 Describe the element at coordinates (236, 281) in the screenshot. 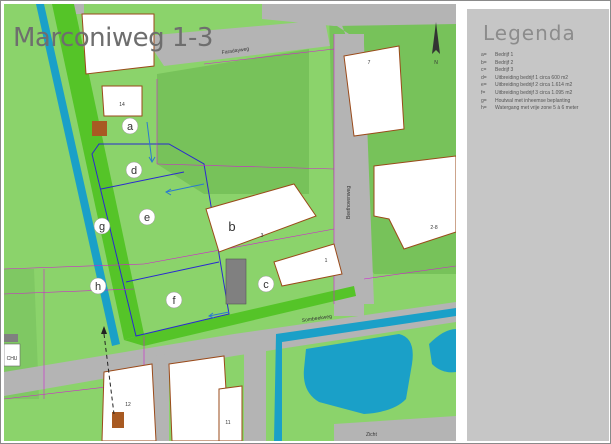

I see `shed` at that location.